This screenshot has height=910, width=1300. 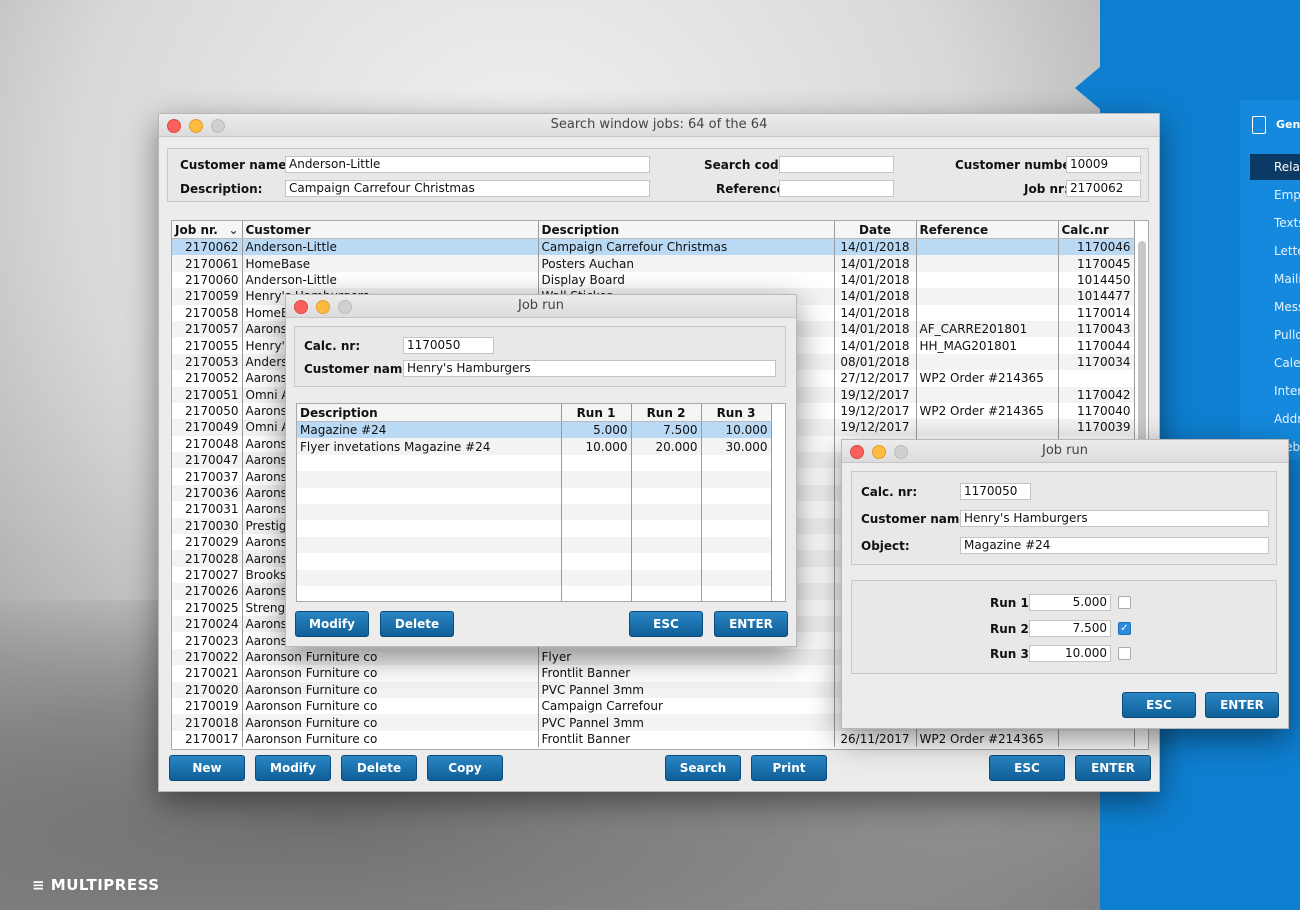 What do you see at coordinates (1275, 223) in the screenshot?
I see `side-menu-item: Texts` at bounding box center [1275, 223].